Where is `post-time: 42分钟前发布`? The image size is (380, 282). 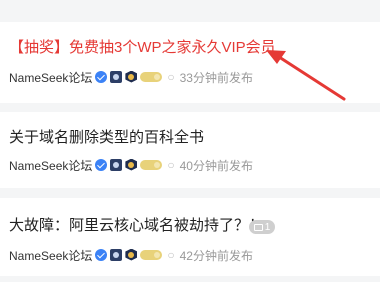 post-time: 42分钟前发布 is located at coordinates (216, 255).